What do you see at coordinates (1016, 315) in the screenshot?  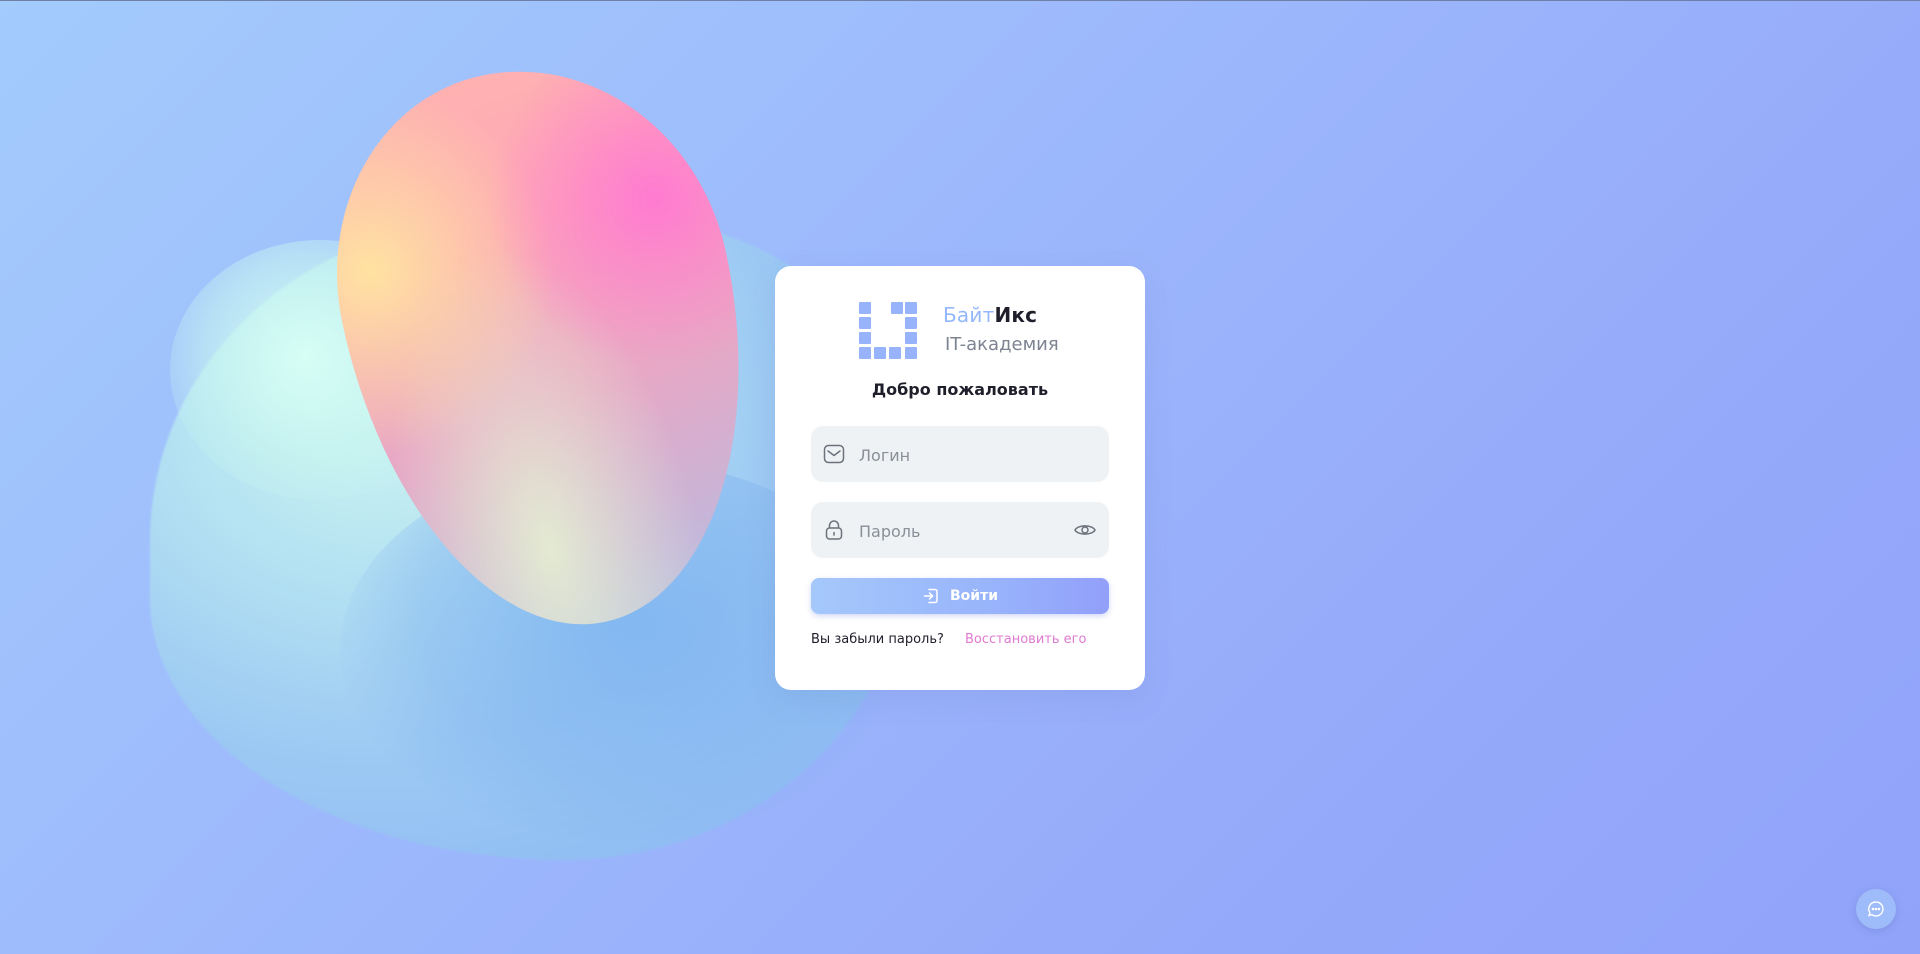 I see `brand-name-part2: Икс` at bounding box center [1016, 315].